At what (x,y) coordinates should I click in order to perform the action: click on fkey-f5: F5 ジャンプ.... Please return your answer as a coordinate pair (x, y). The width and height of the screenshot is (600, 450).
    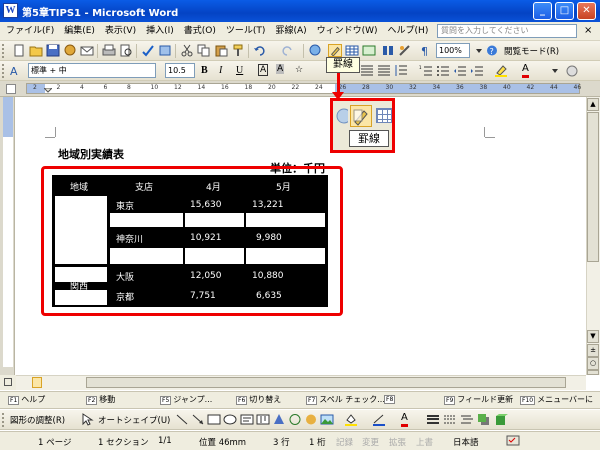
    Looking at the image, I should click on (186, 399).